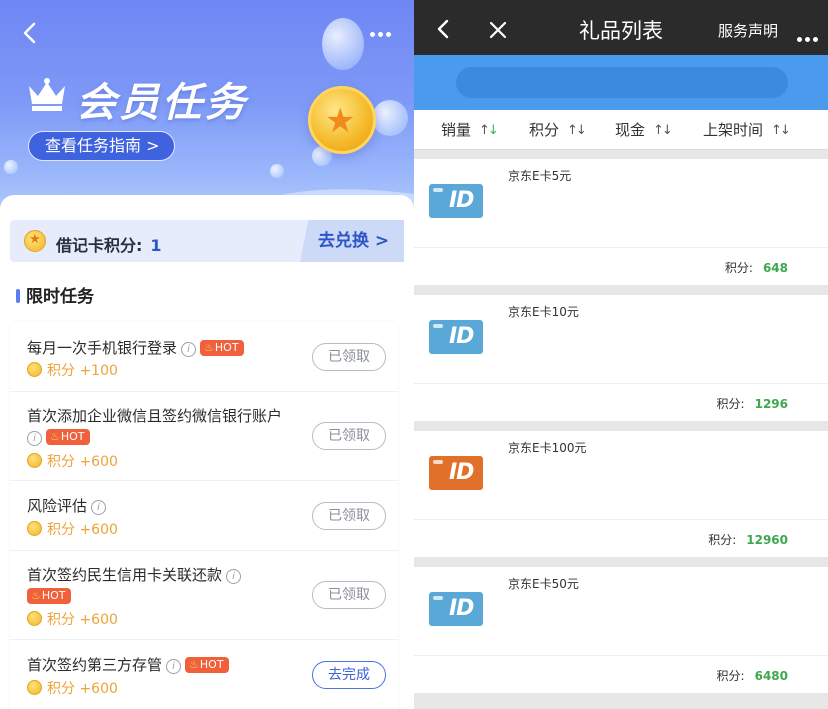 The image size is (828, 709). Describe the element at coordinates (470, 129) in the screenshot. I see `sort-sales: 销量 ↑↓` at that location.